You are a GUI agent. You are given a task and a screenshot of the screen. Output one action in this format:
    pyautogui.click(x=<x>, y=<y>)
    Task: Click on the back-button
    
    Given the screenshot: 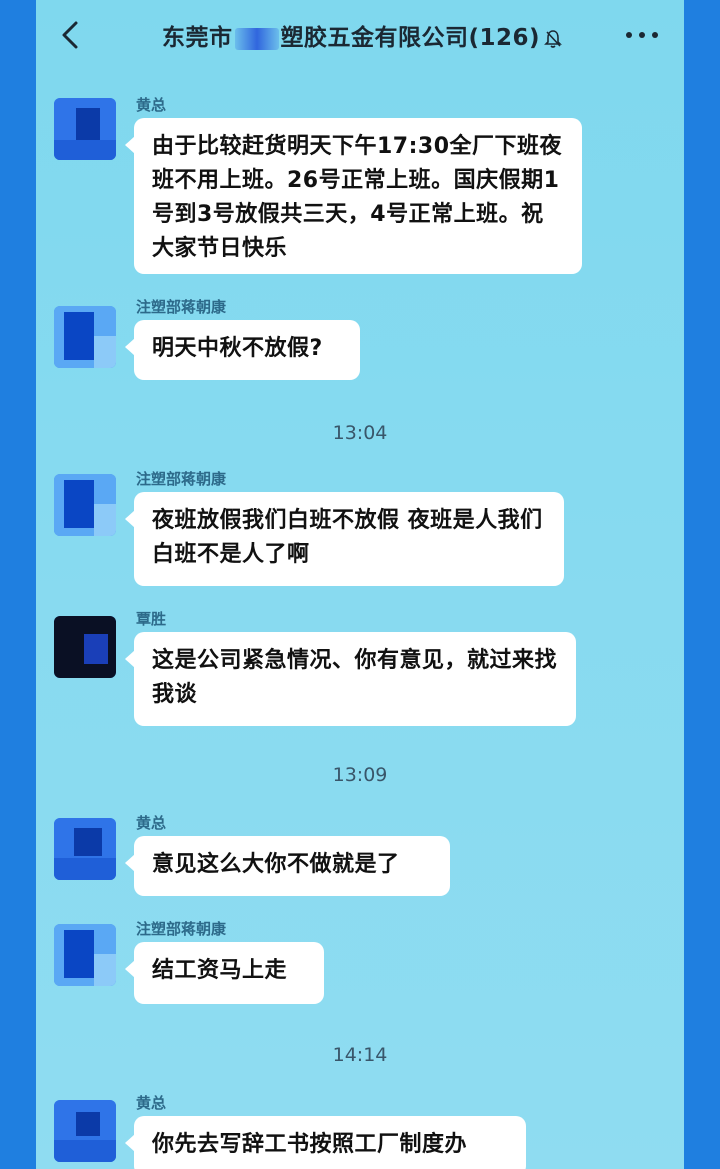 What is the action you would take?
    pyautogui.click(x=71, y=35)
    